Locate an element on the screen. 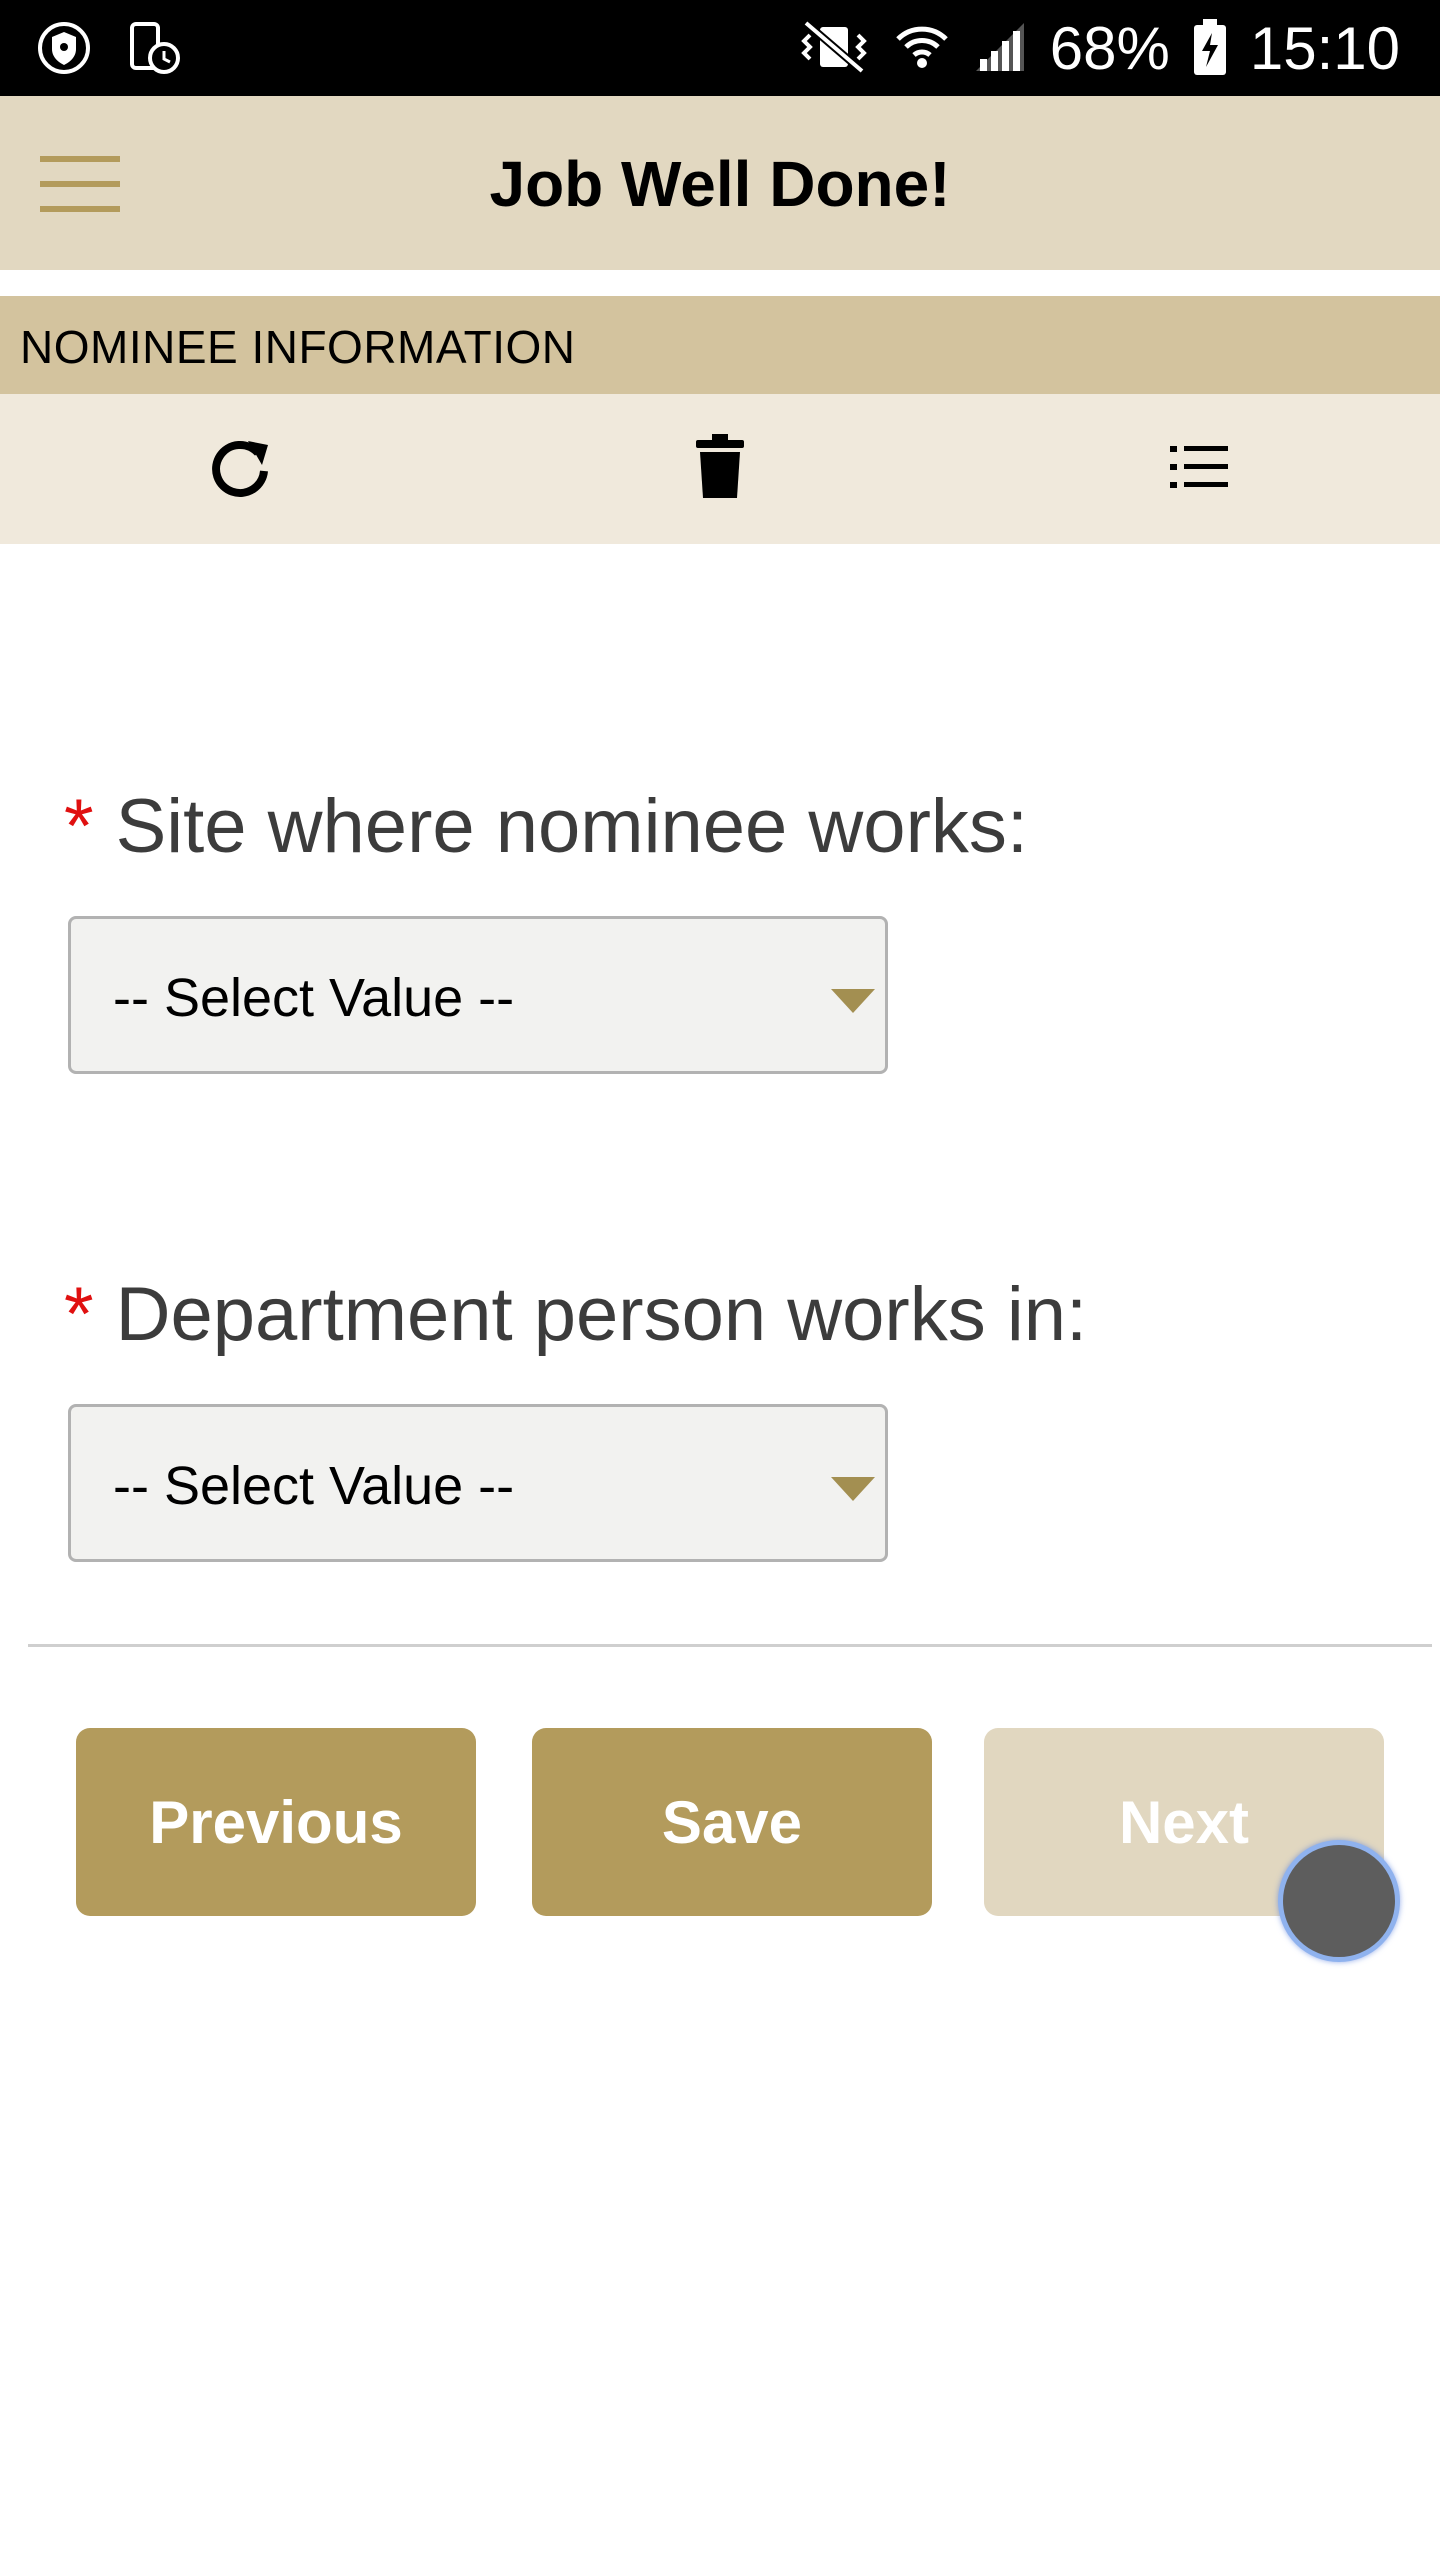 The height and width of the screenshot is (2560, 1440). site-select-value: -- Select Value -- is located at coordinates (314, 998).